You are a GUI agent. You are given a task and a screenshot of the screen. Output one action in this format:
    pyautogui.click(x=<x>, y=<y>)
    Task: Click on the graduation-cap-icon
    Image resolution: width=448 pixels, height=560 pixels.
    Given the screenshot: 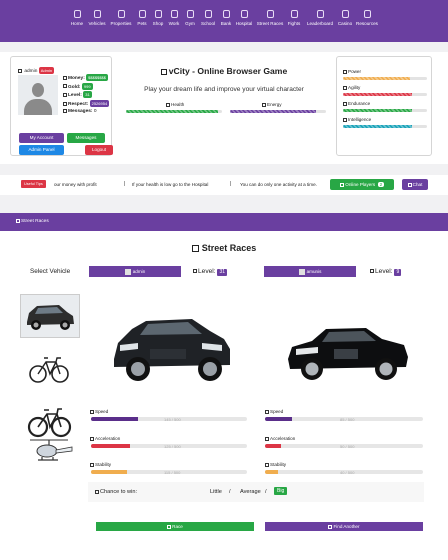 What is the action you would take?
    pyautogui.click(x=208, y=14)
    